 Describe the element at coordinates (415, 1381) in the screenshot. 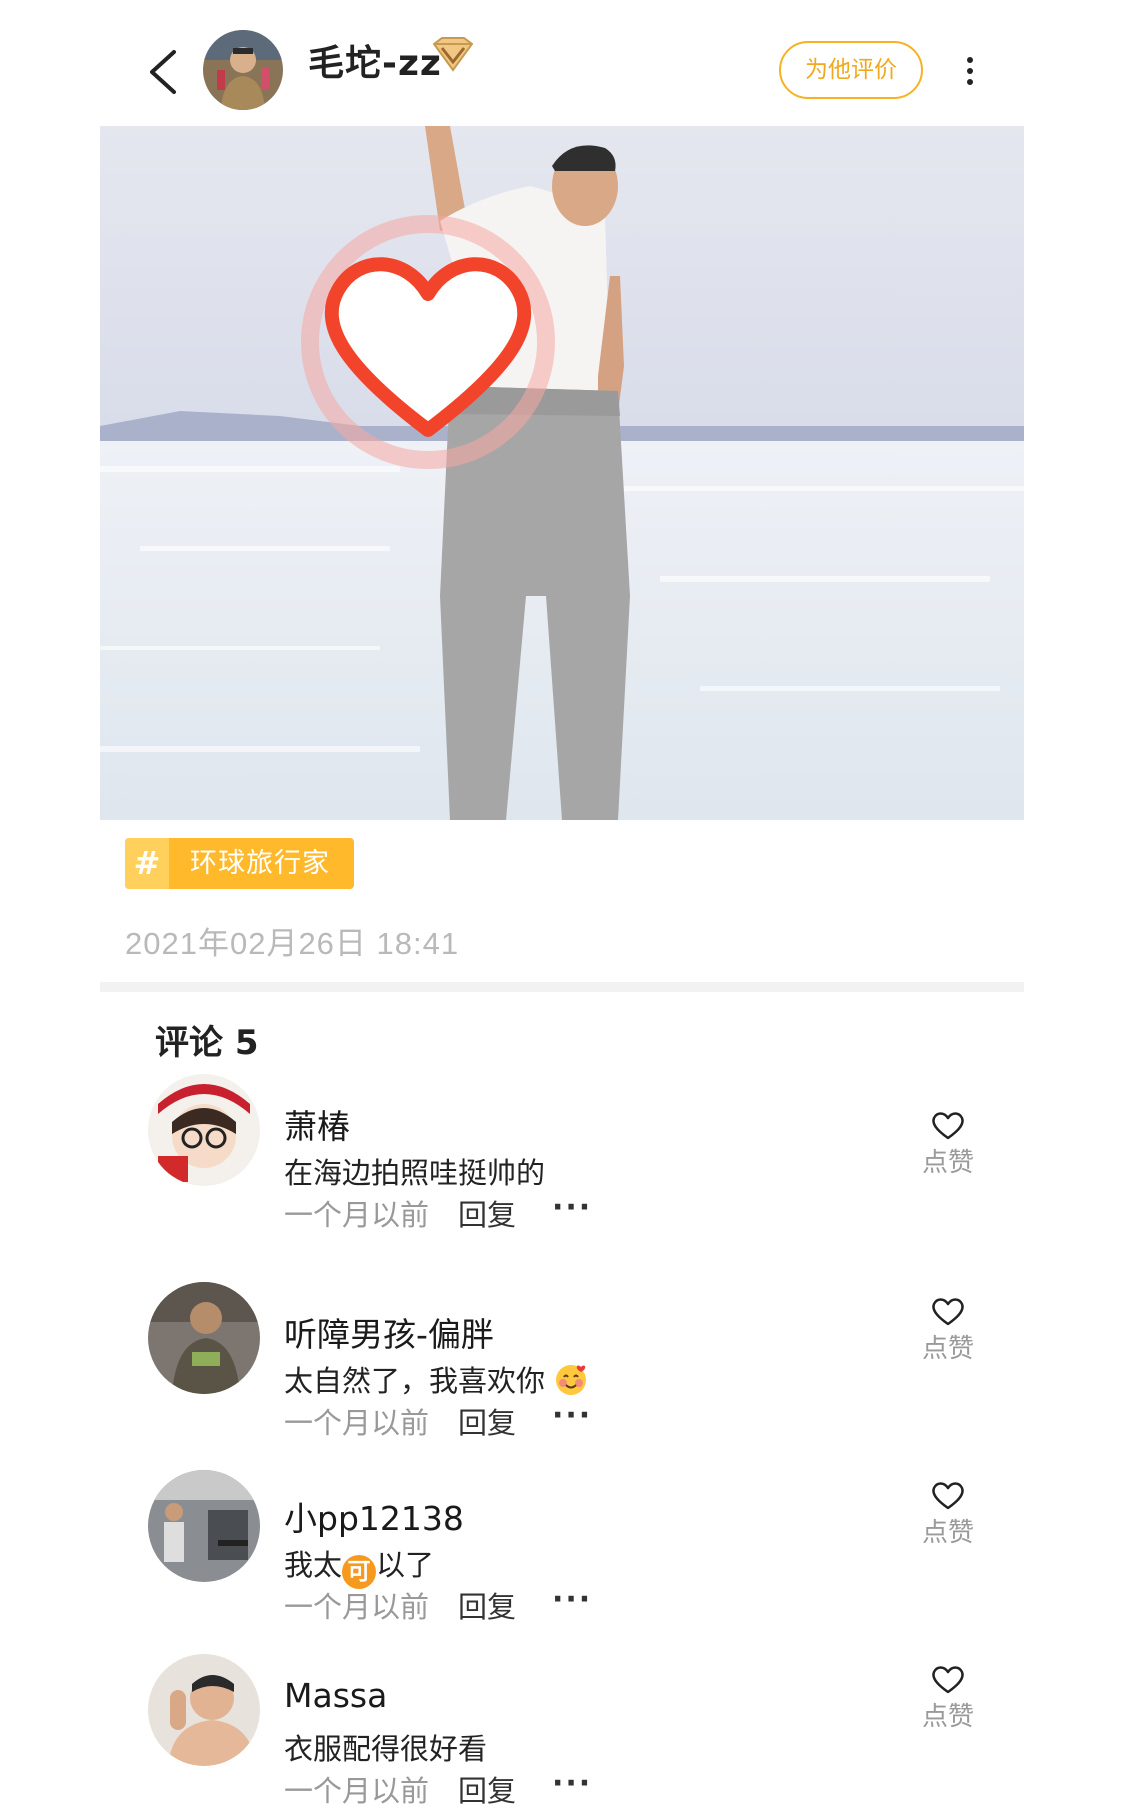

I see `comment-text: 太自然了，我喜欢你` at that location.